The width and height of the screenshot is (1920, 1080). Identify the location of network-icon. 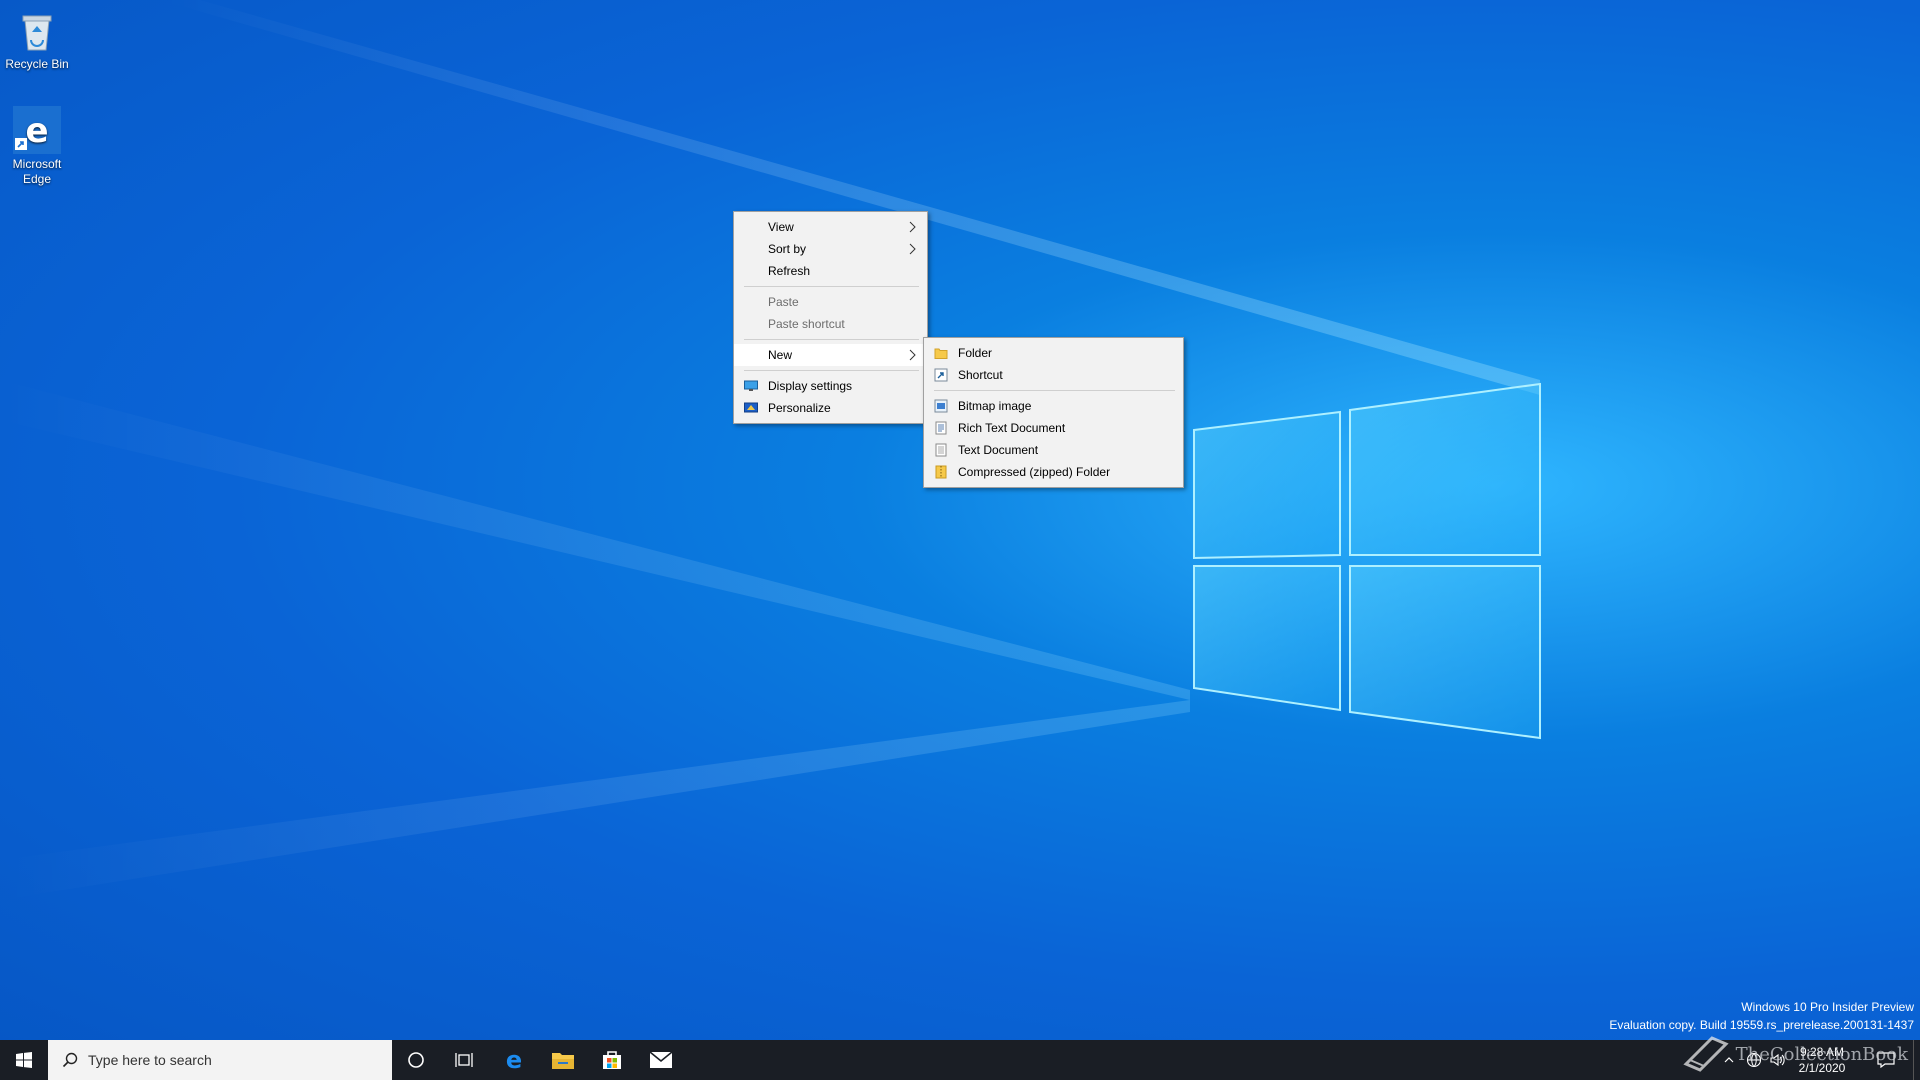
(1754, 1060).